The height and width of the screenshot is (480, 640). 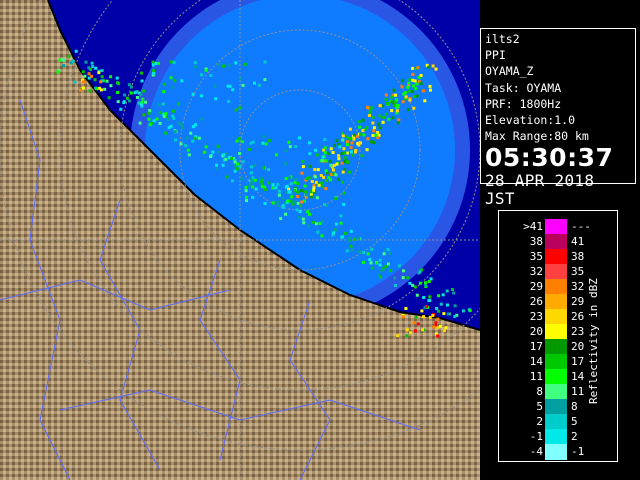 What do you see at coordinates (523, 103) in the screenshot?
I see `prf-value: PRF: 1800Hz` at bounding box center [523, 103].